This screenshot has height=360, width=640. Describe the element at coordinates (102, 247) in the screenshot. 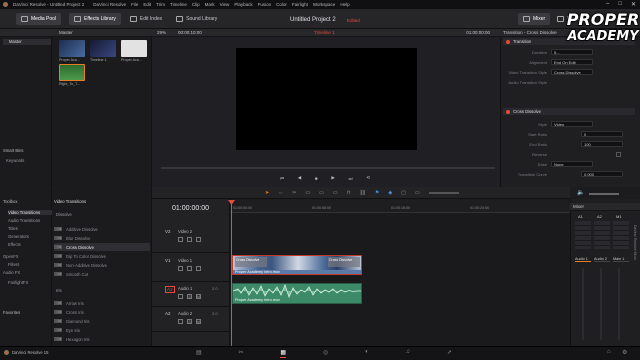

I see `transition-item: Cross Dissolve` at that location.